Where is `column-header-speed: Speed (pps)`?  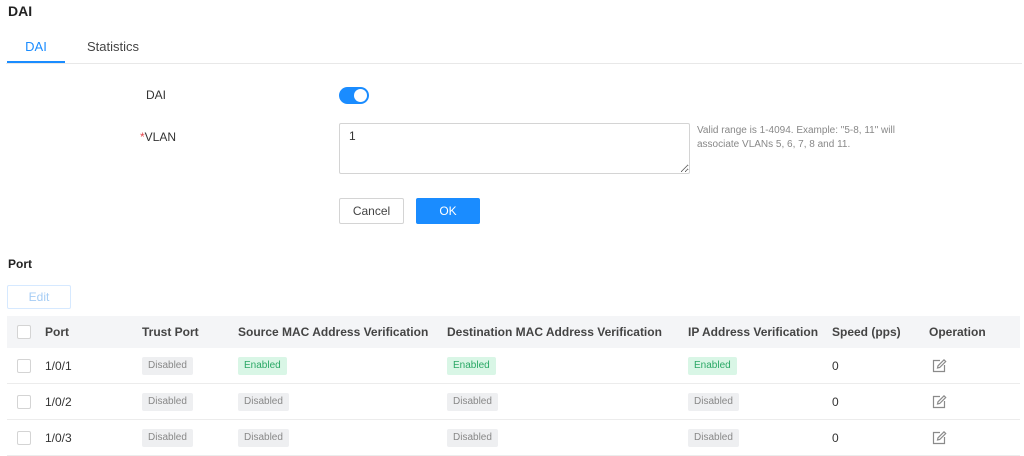 column-header-speed: Speed (pps) is located at coordinates (880, 332).